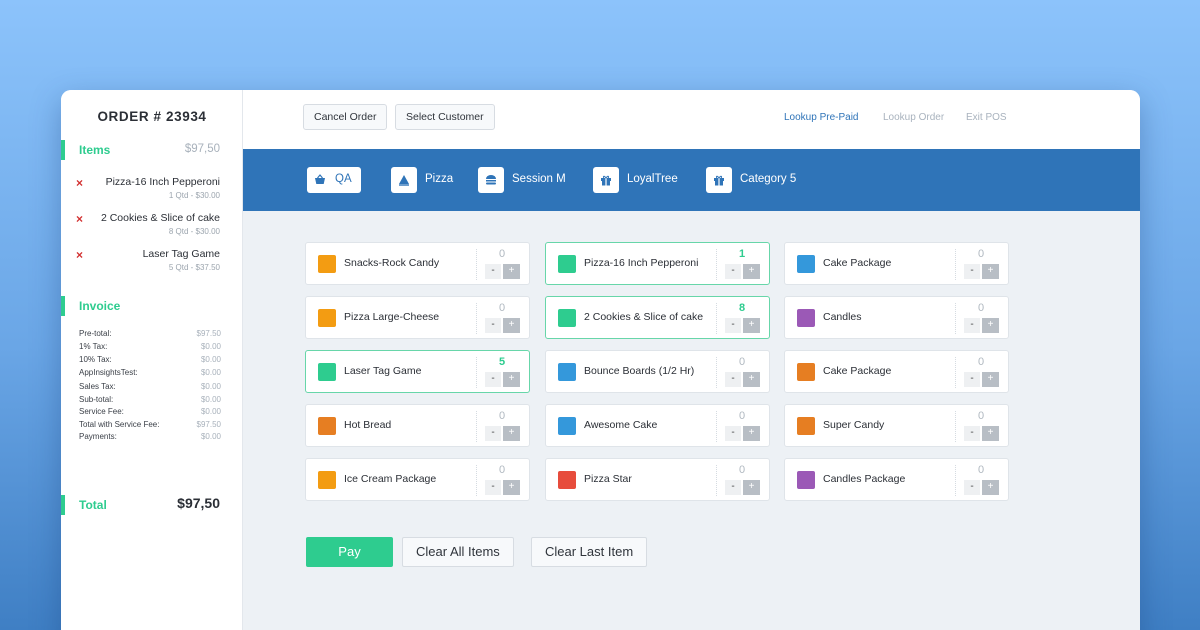 The height and width of the screenshot is (630, 1200). What do you see at coordinates (896, 317) in the screenshot?
I see `product-card: Candles 0 - +` at bounding box center [896, 317].